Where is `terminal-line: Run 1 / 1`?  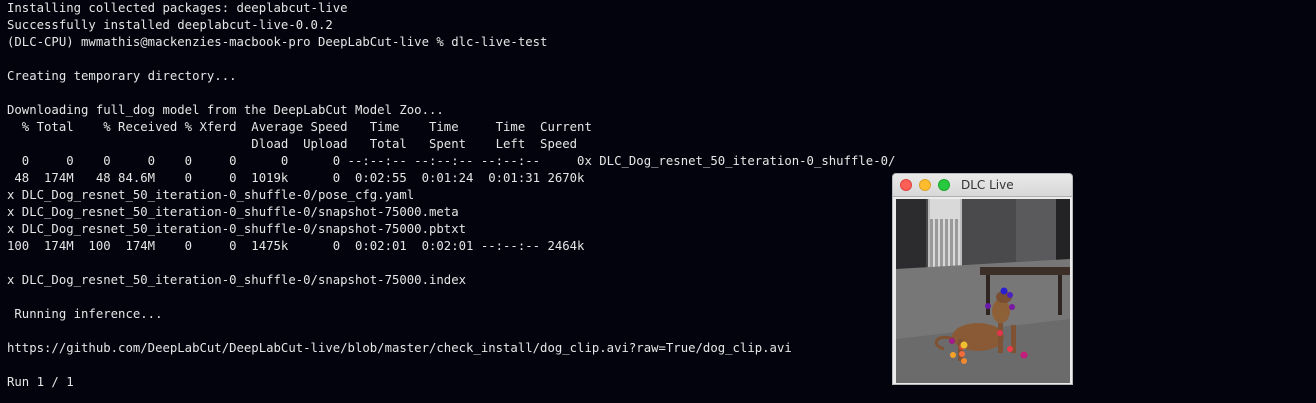
terminal-line: Run 1 / 1 is located at coordinates (40, 382).